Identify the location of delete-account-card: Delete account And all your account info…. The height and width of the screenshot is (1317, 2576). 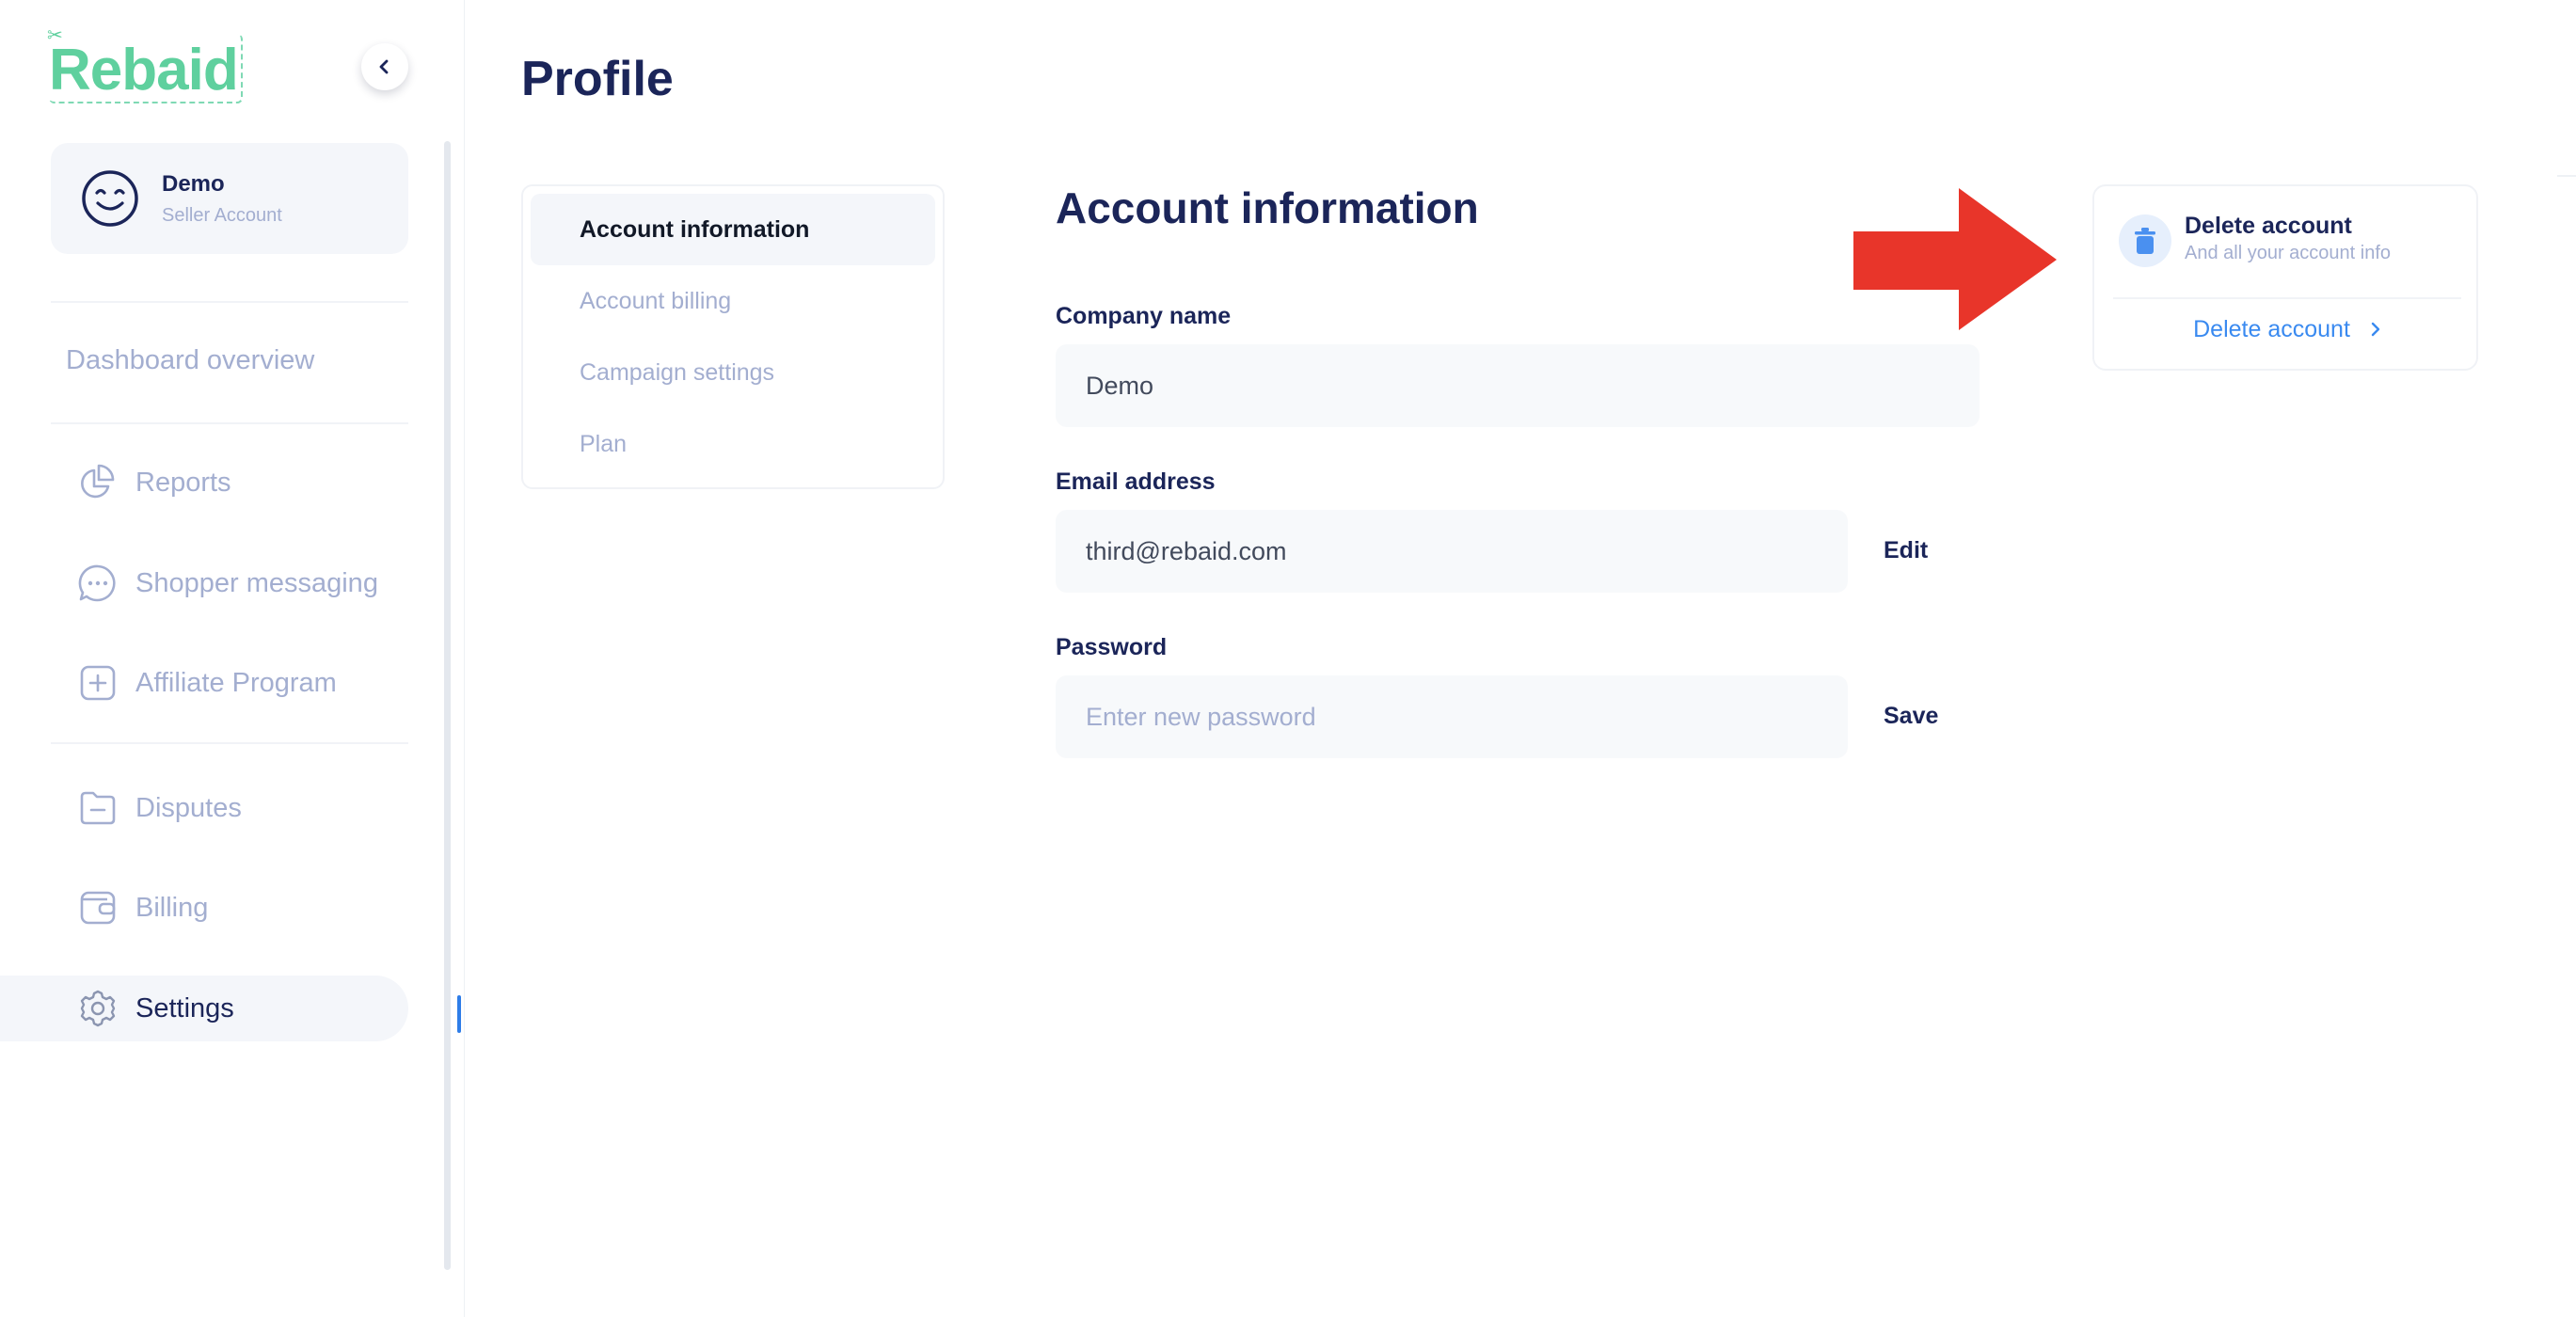
(2285, 277).